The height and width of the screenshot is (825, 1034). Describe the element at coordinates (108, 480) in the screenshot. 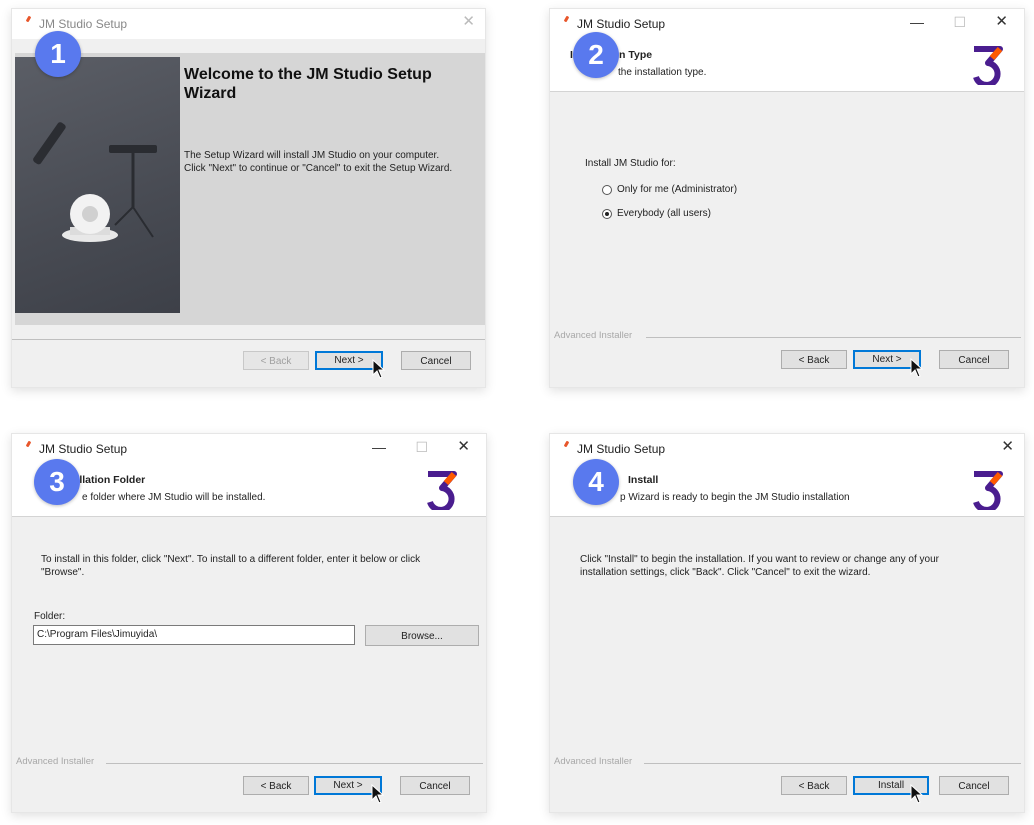

I see `header-title: tallation Folder` at that location.